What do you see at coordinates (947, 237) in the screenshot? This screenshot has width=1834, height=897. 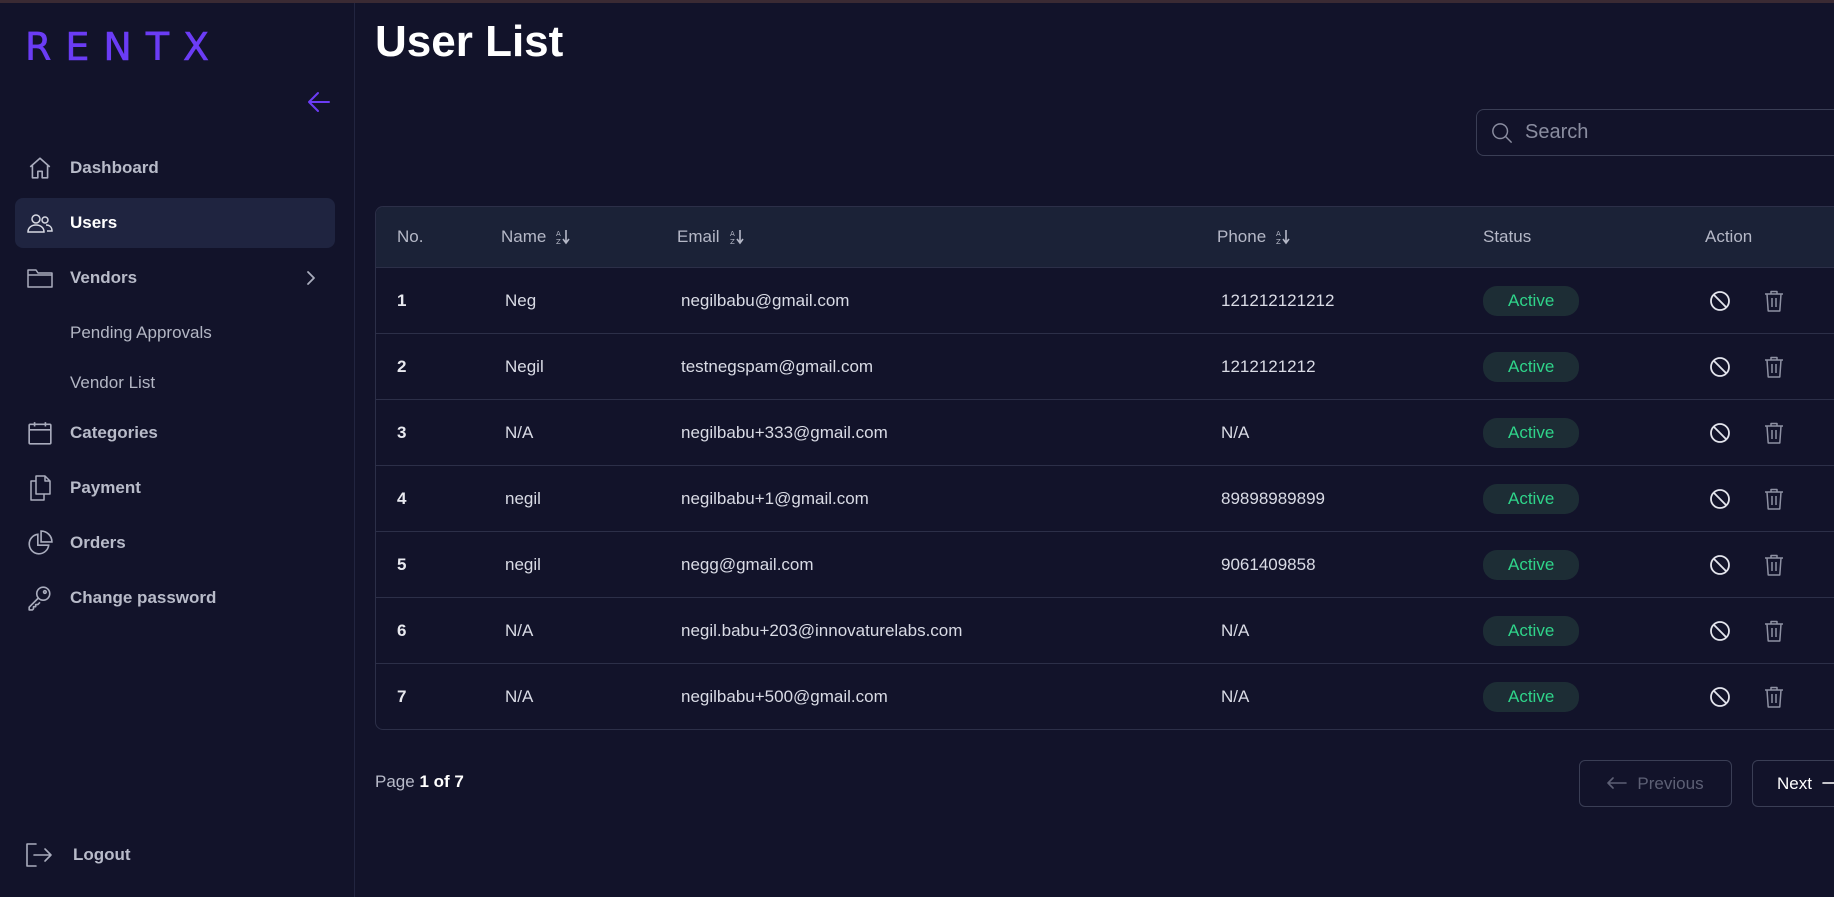 I see `column-header-email: Email AZ` at bounding box center [947, 237].